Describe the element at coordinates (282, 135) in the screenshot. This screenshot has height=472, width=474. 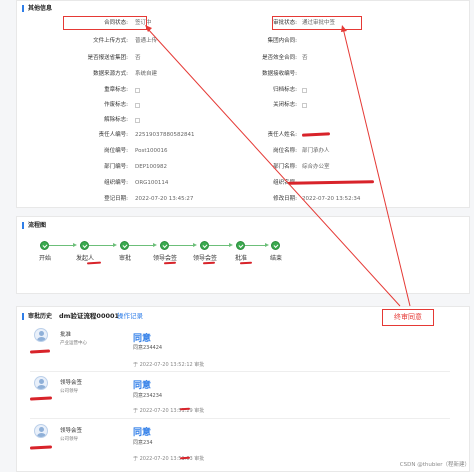
I see `owner-name-label: 责任人姓名:` at that location.